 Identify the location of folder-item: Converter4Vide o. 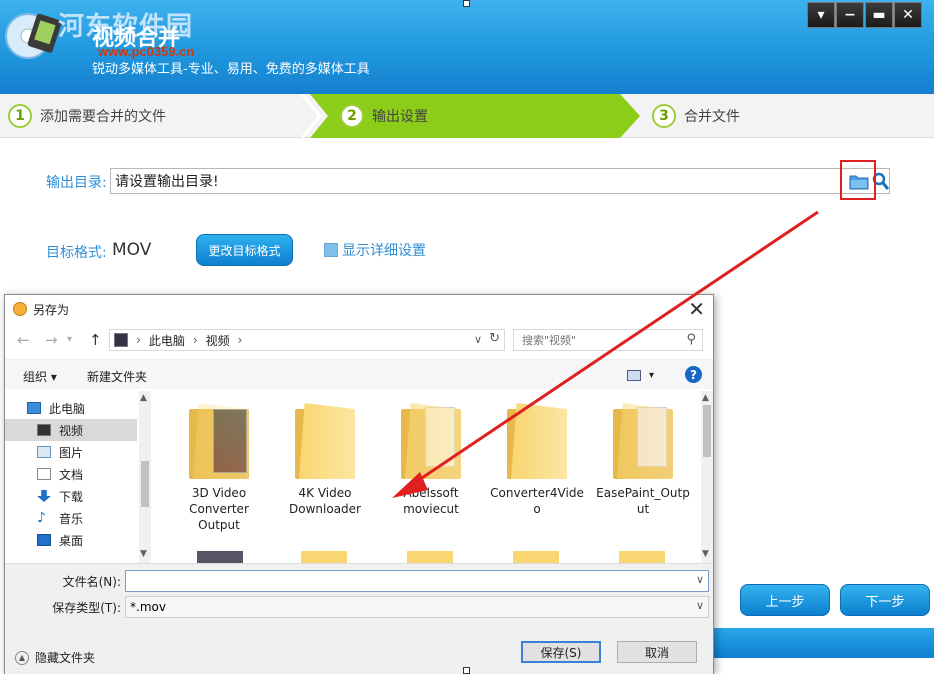
(537, 460).